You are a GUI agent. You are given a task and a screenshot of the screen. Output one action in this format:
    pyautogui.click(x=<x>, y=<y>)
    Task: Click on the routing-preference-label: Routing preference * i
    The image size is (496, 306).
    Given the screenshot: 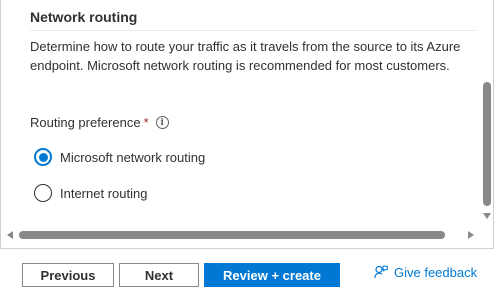 What is the action you would take?
    pyautogui.click(x=99, y=122)
    